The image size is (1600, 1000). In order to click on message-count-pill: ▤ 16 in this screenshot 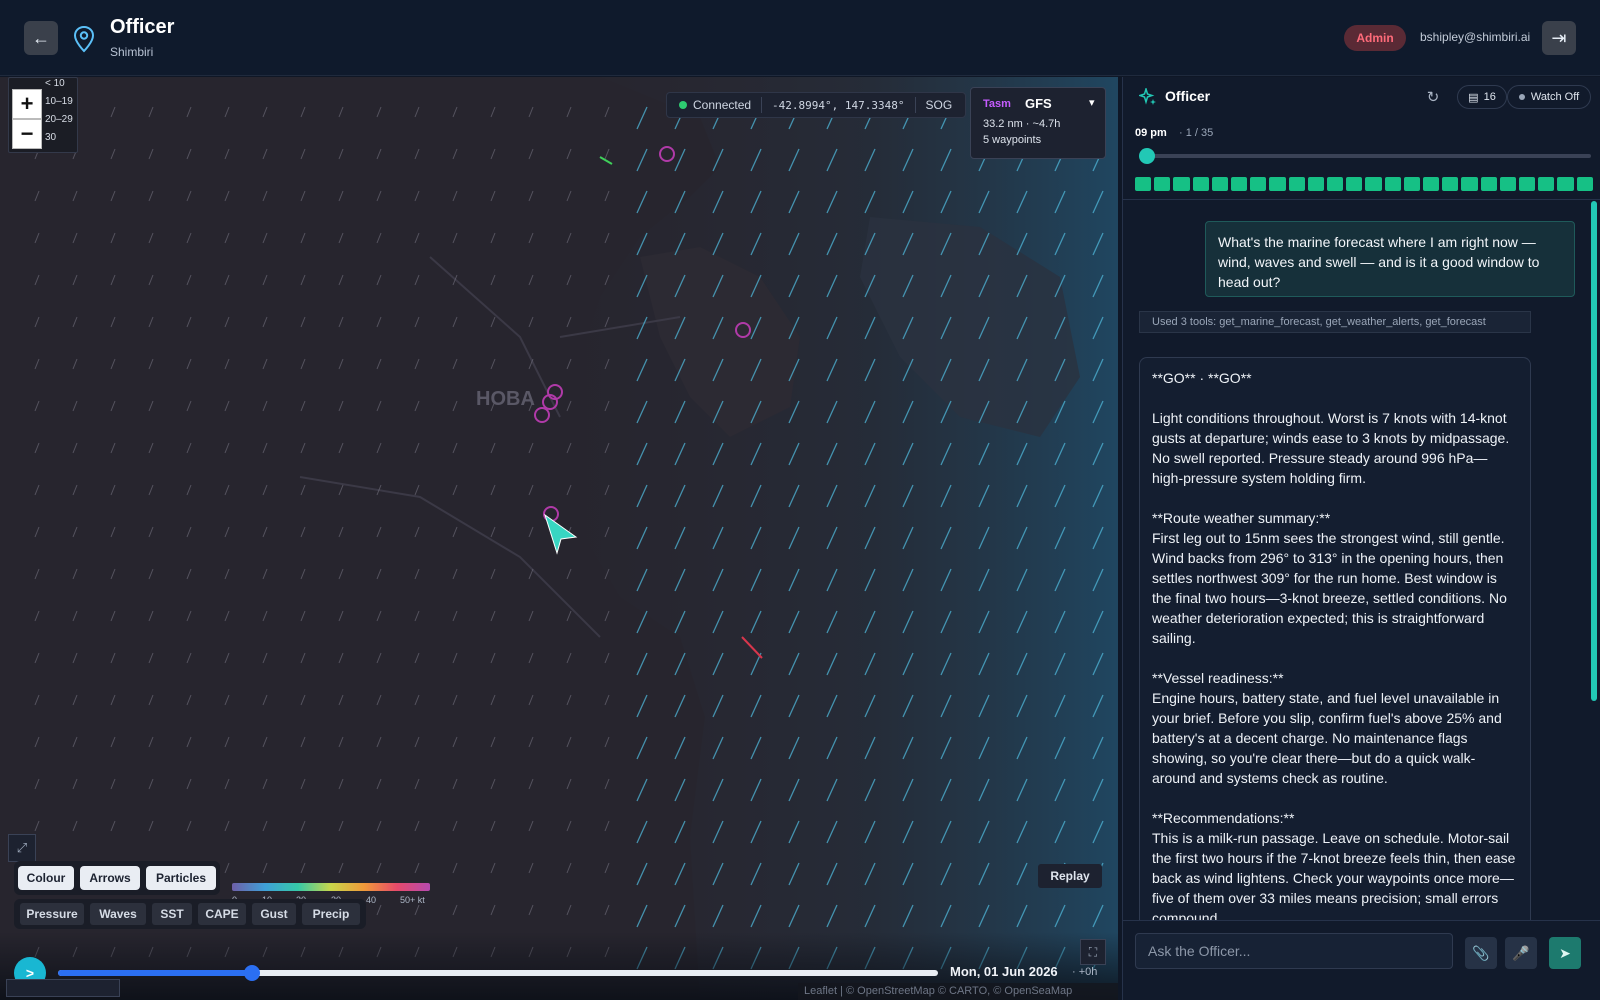, I will do `click(1482, 97)`.